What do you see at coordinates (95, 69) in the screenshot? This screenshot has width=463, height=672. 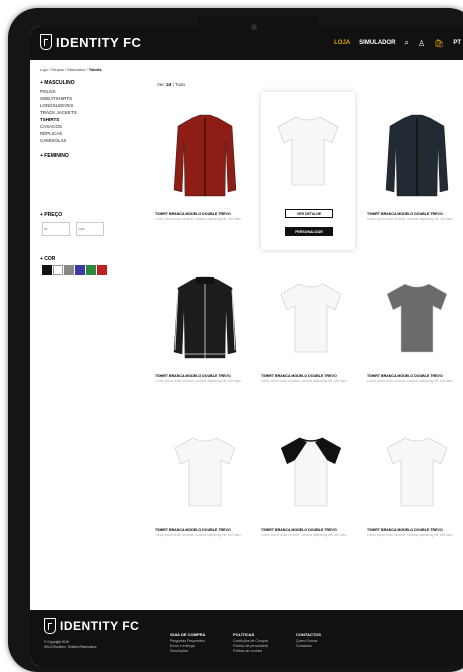 I see `breadcrumb-current: Tshirts` at bounding box center [95, 69].